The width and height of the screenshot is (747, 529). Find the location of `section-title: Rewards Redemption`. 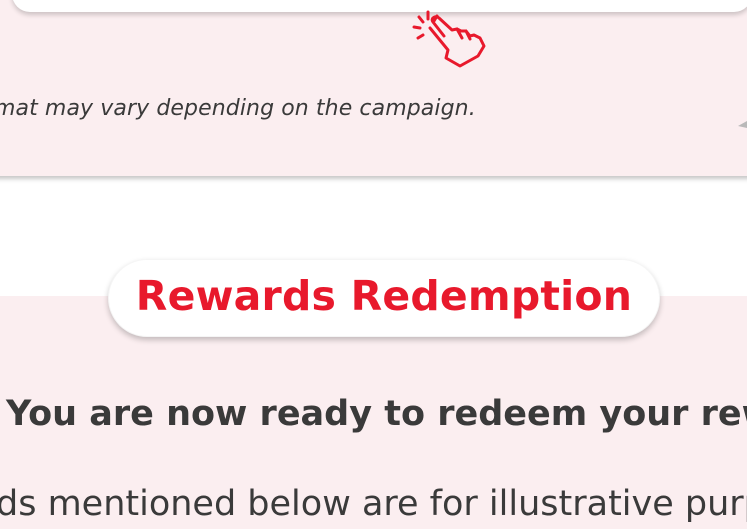

section-title: Rewards Redemption is located at coordinates (384, 296).